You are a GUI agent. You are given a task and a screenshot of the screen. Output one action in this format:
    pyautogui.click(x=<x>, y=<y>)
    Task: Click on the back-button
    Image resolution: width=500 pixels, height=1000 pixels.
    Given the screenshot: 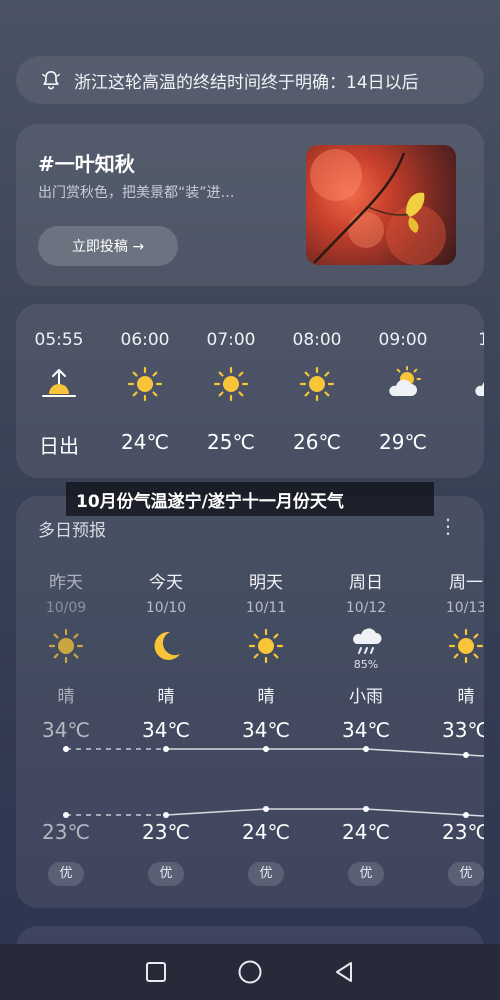 What is the action you would take?
    pyautogui.click(x=344, y=972)
    